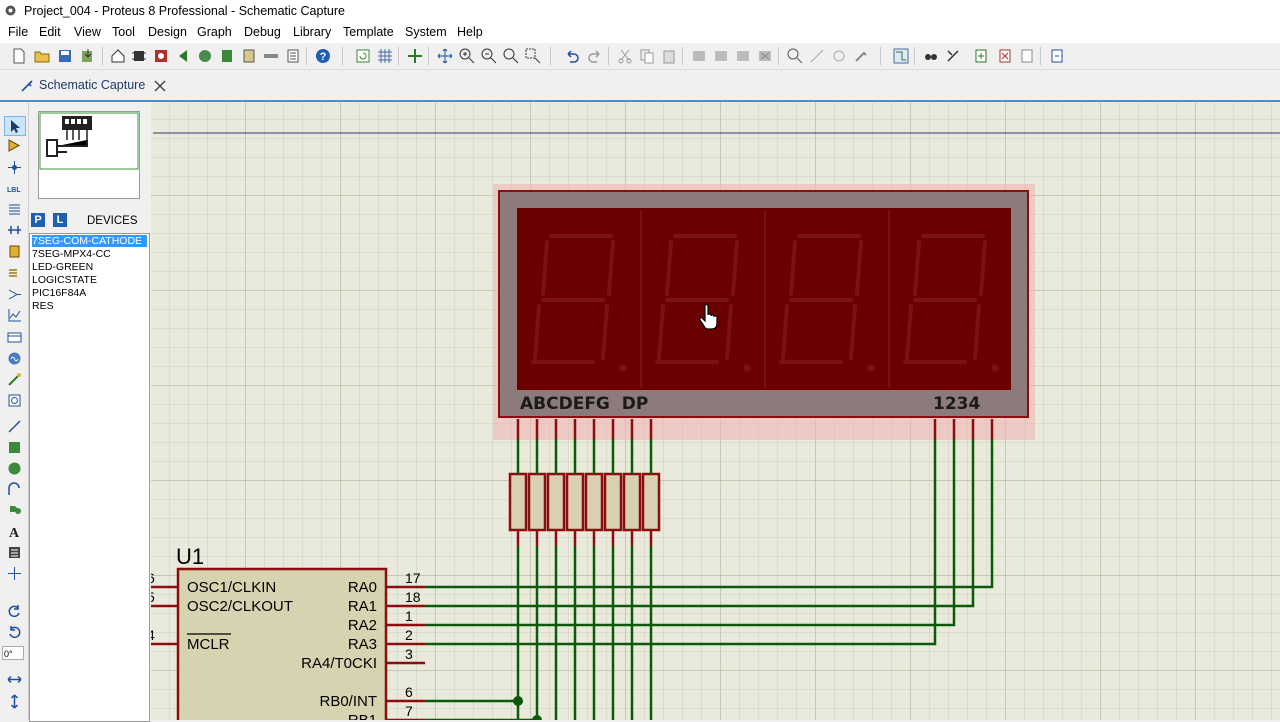 Image resolution: width=1280 pixels, height=722 pixels. I want to click on selection-mode-icon, so click(15, 126).